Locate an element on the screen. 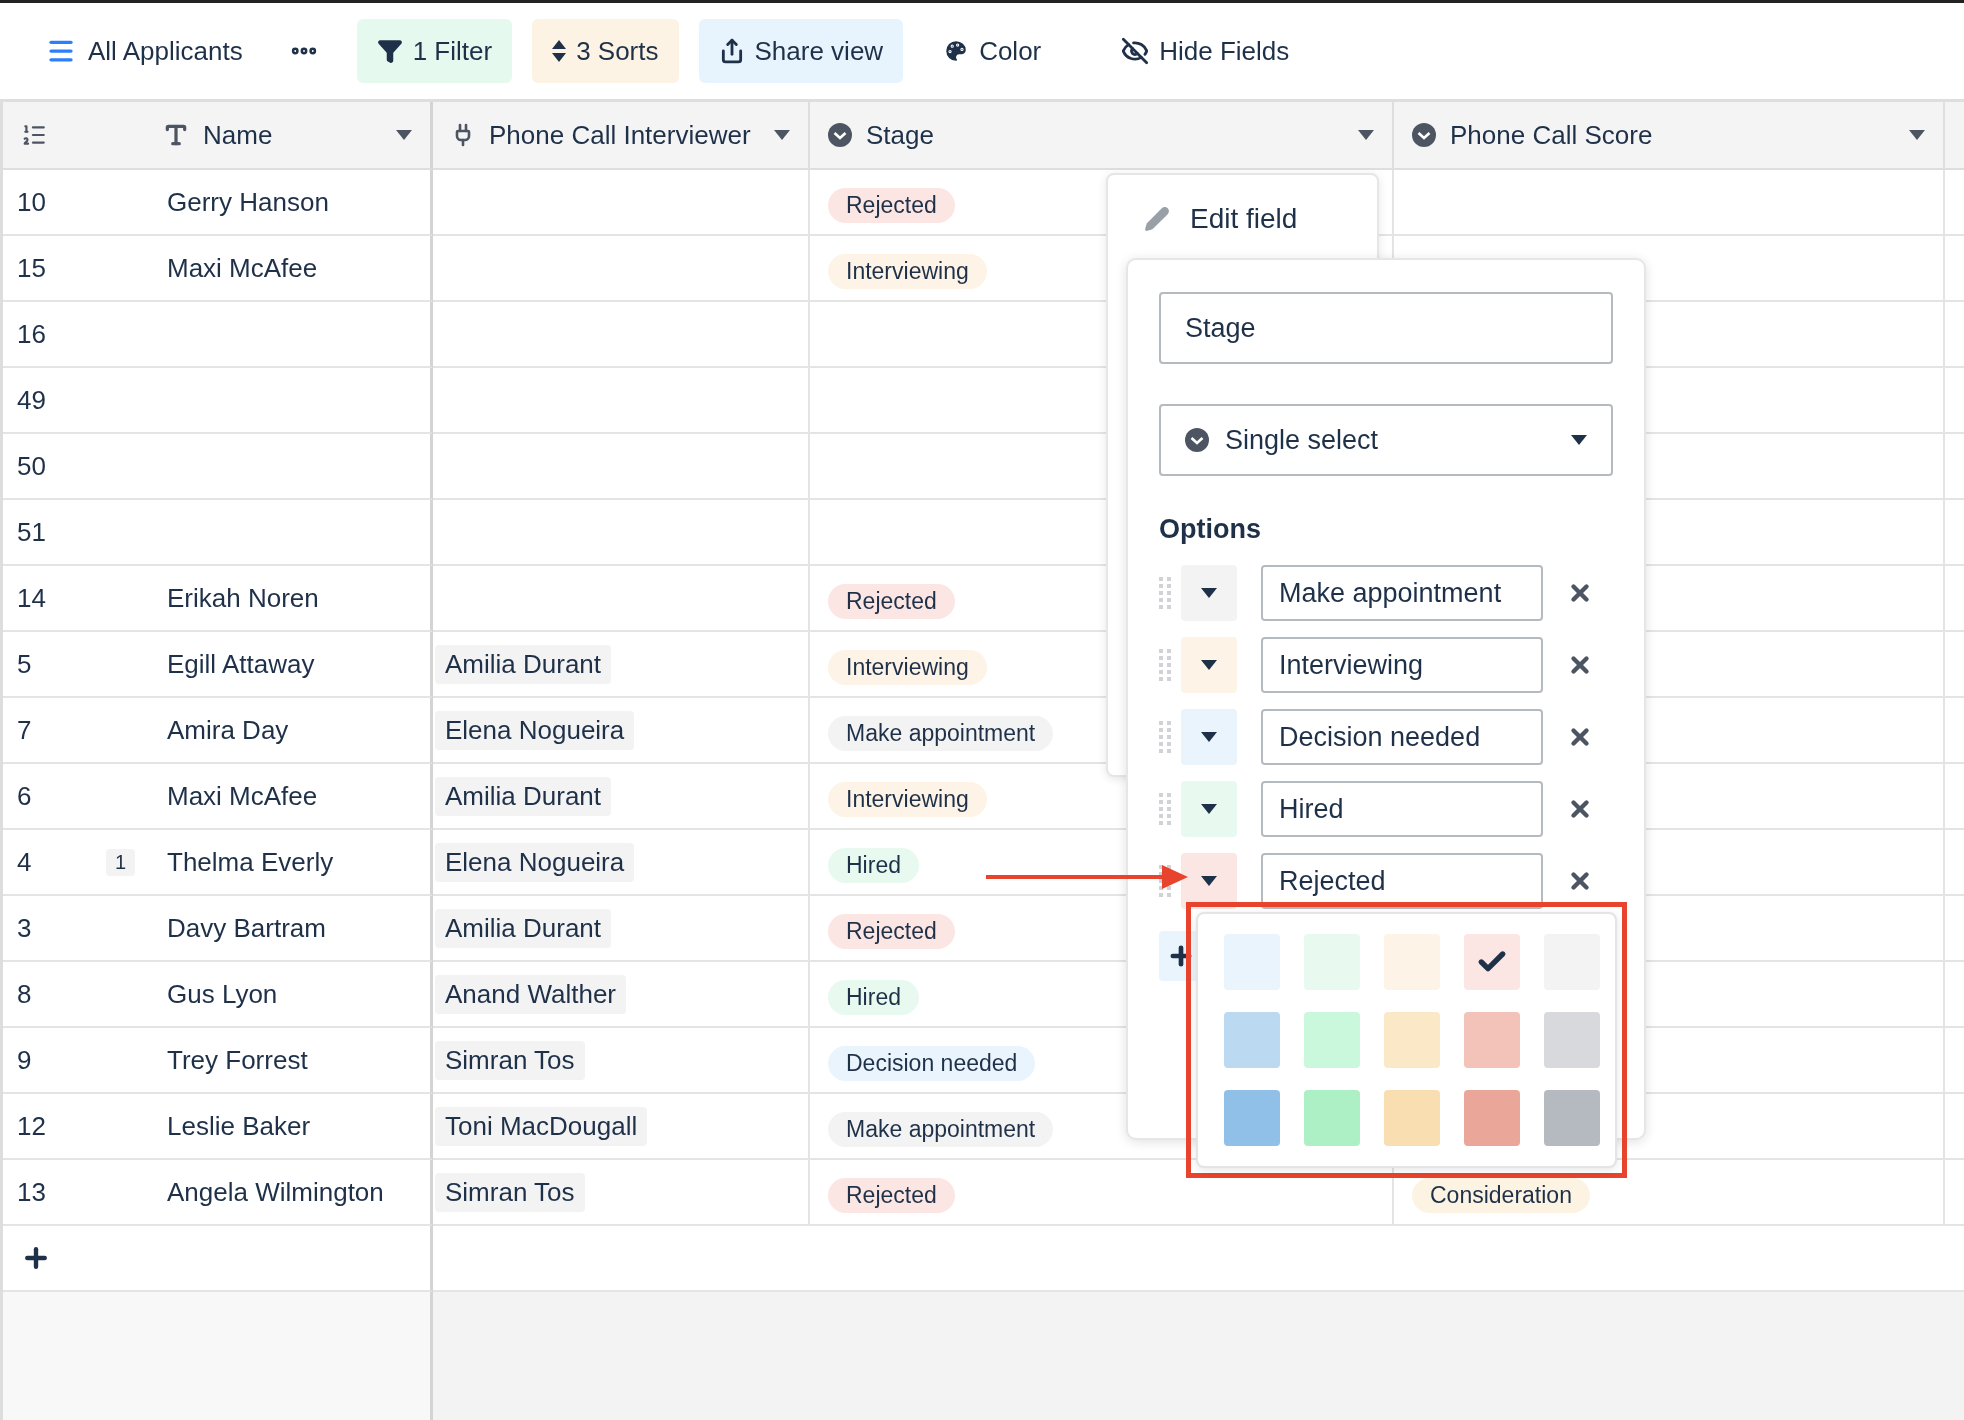 This screenshot has width=1964, height=1420. row-number: 3 is located at coordinates (25, 928).